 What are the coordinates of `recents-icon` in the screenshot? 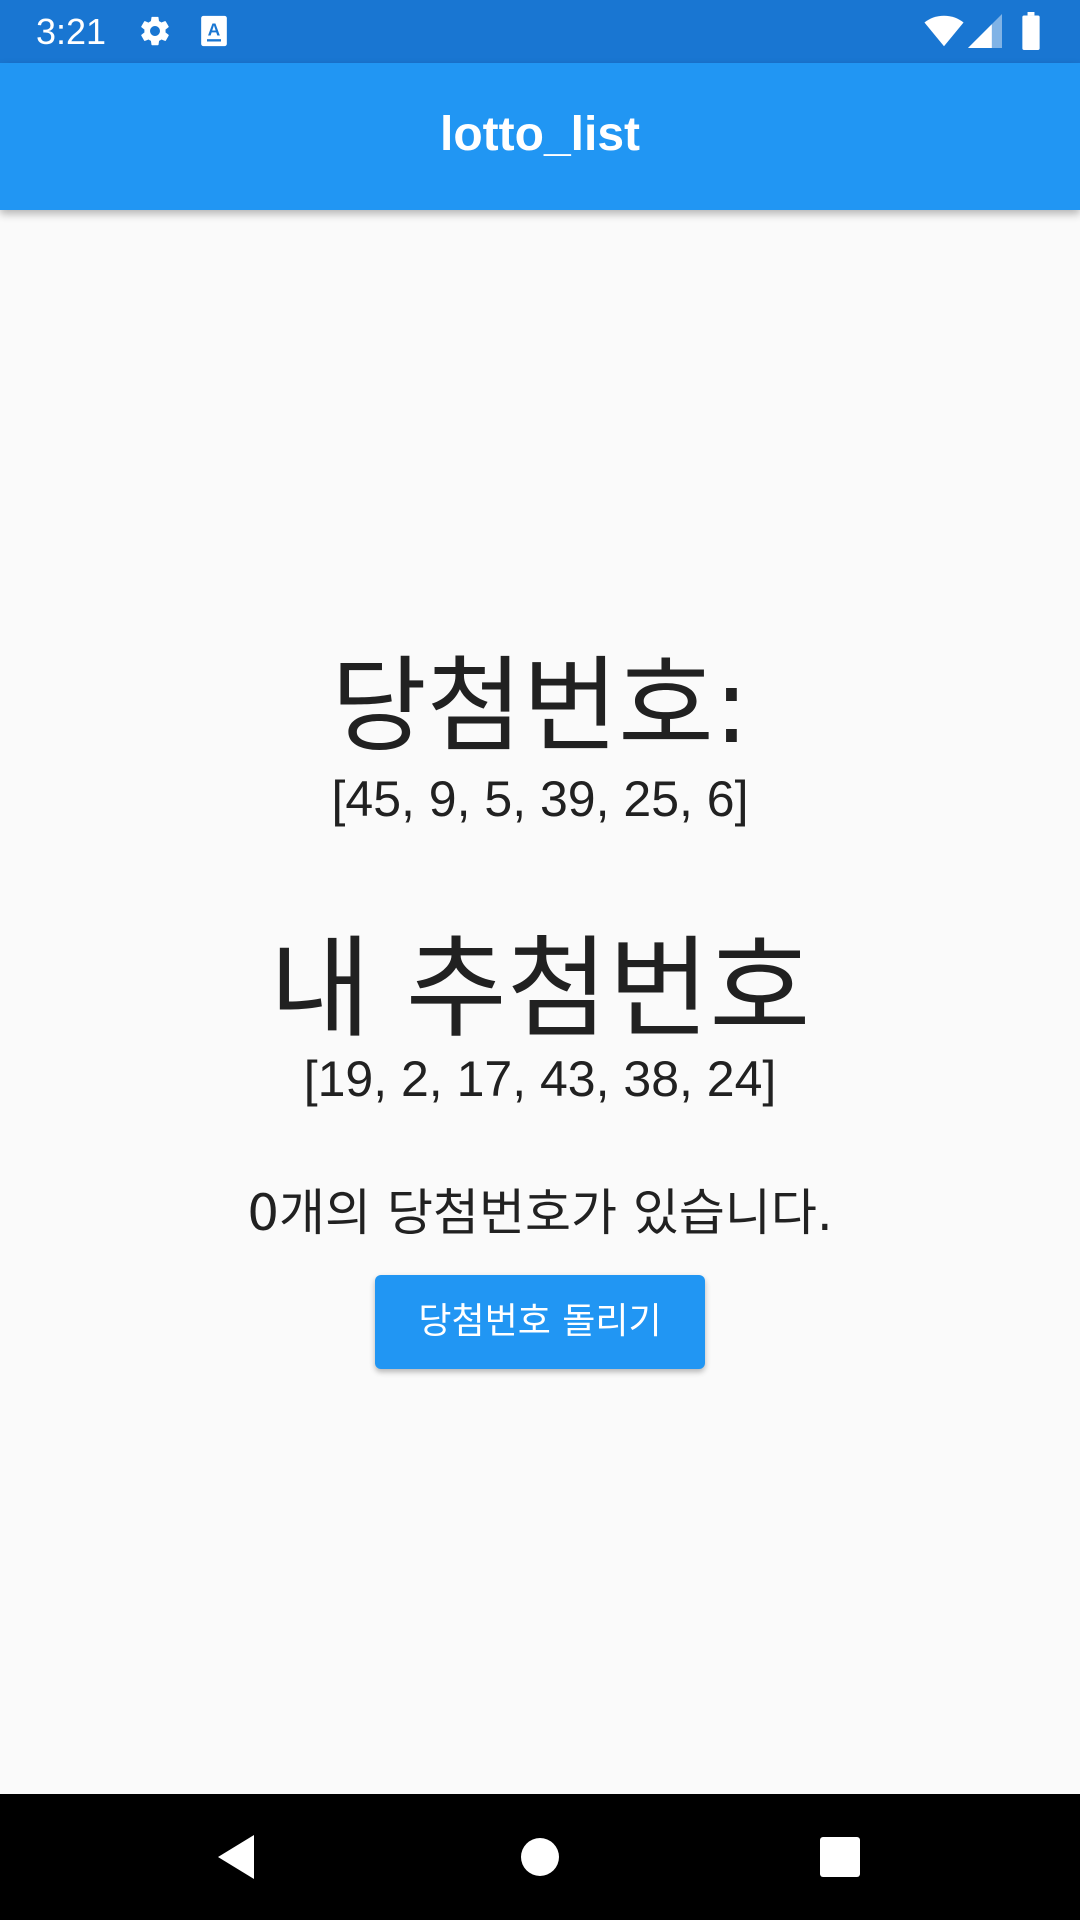 It's located at (840, 1857).